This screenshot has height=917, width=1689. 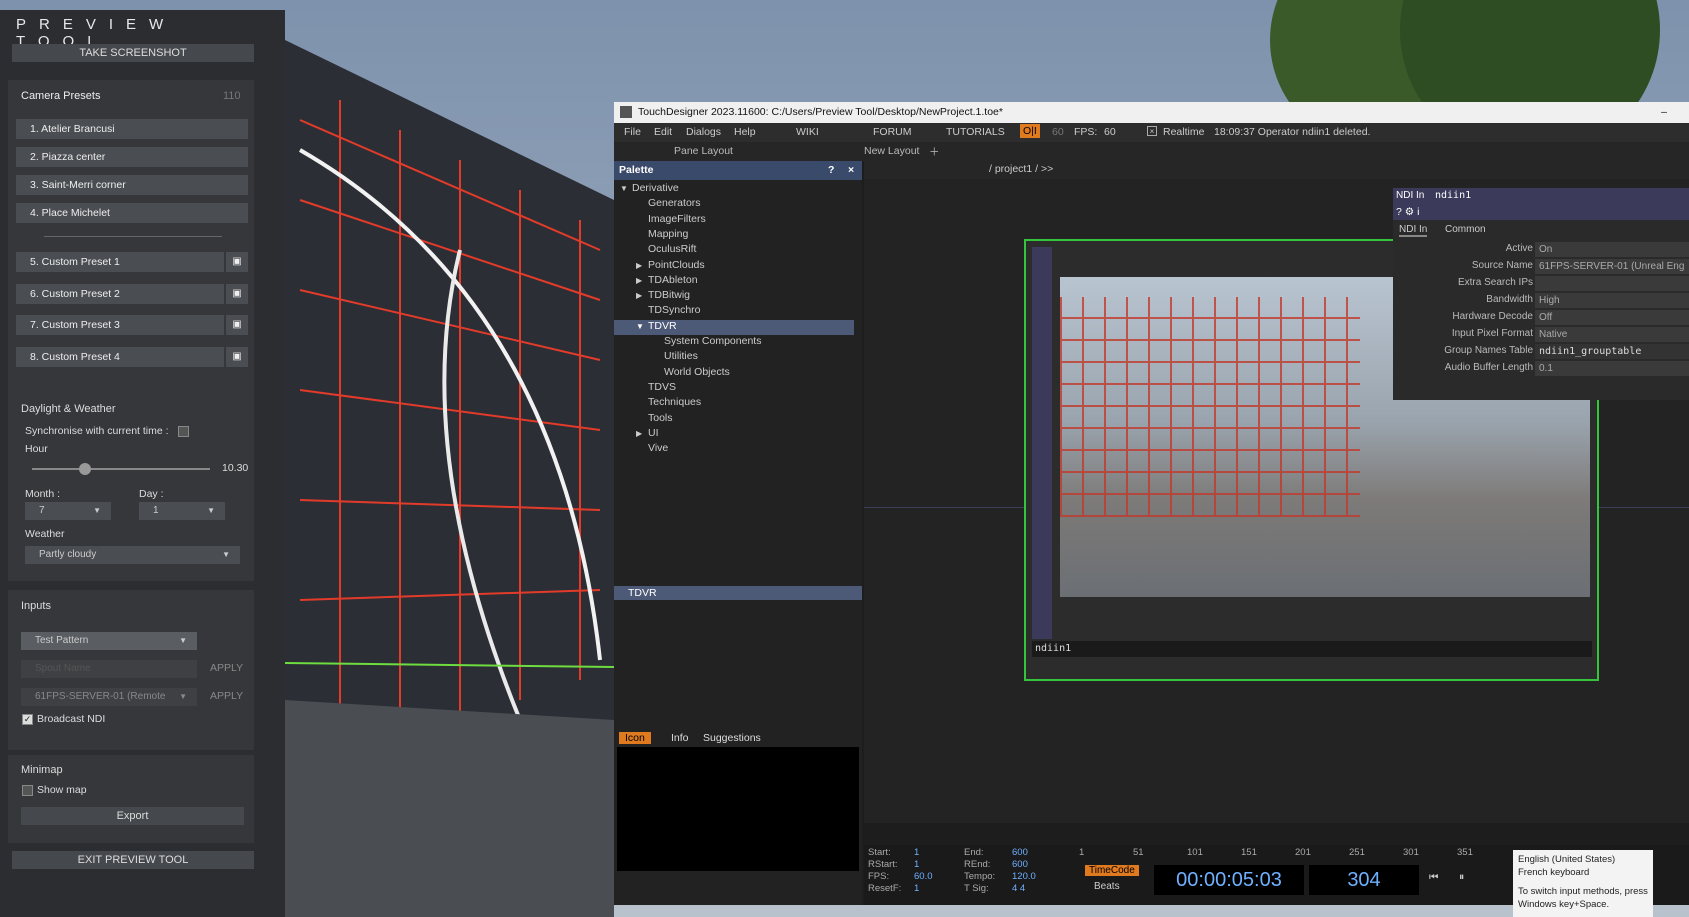 What do you see at coordinates (1112, 870) in the screenshot?
I see `timecode-toggle: TimeCode` at bounding box center [1112, 870].